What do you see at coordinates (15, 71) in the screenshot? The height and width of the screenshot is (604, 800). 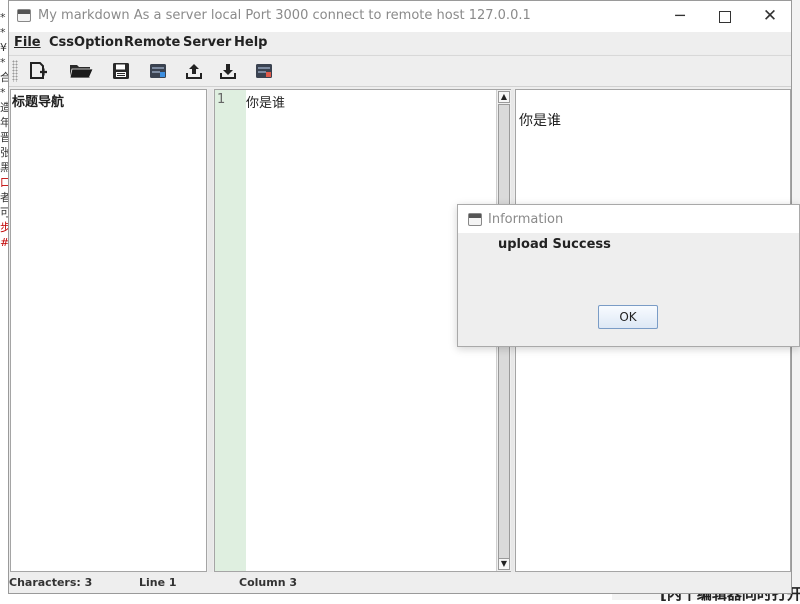 I see `toolbar-grip-icon` at bounding box center [15, 71].